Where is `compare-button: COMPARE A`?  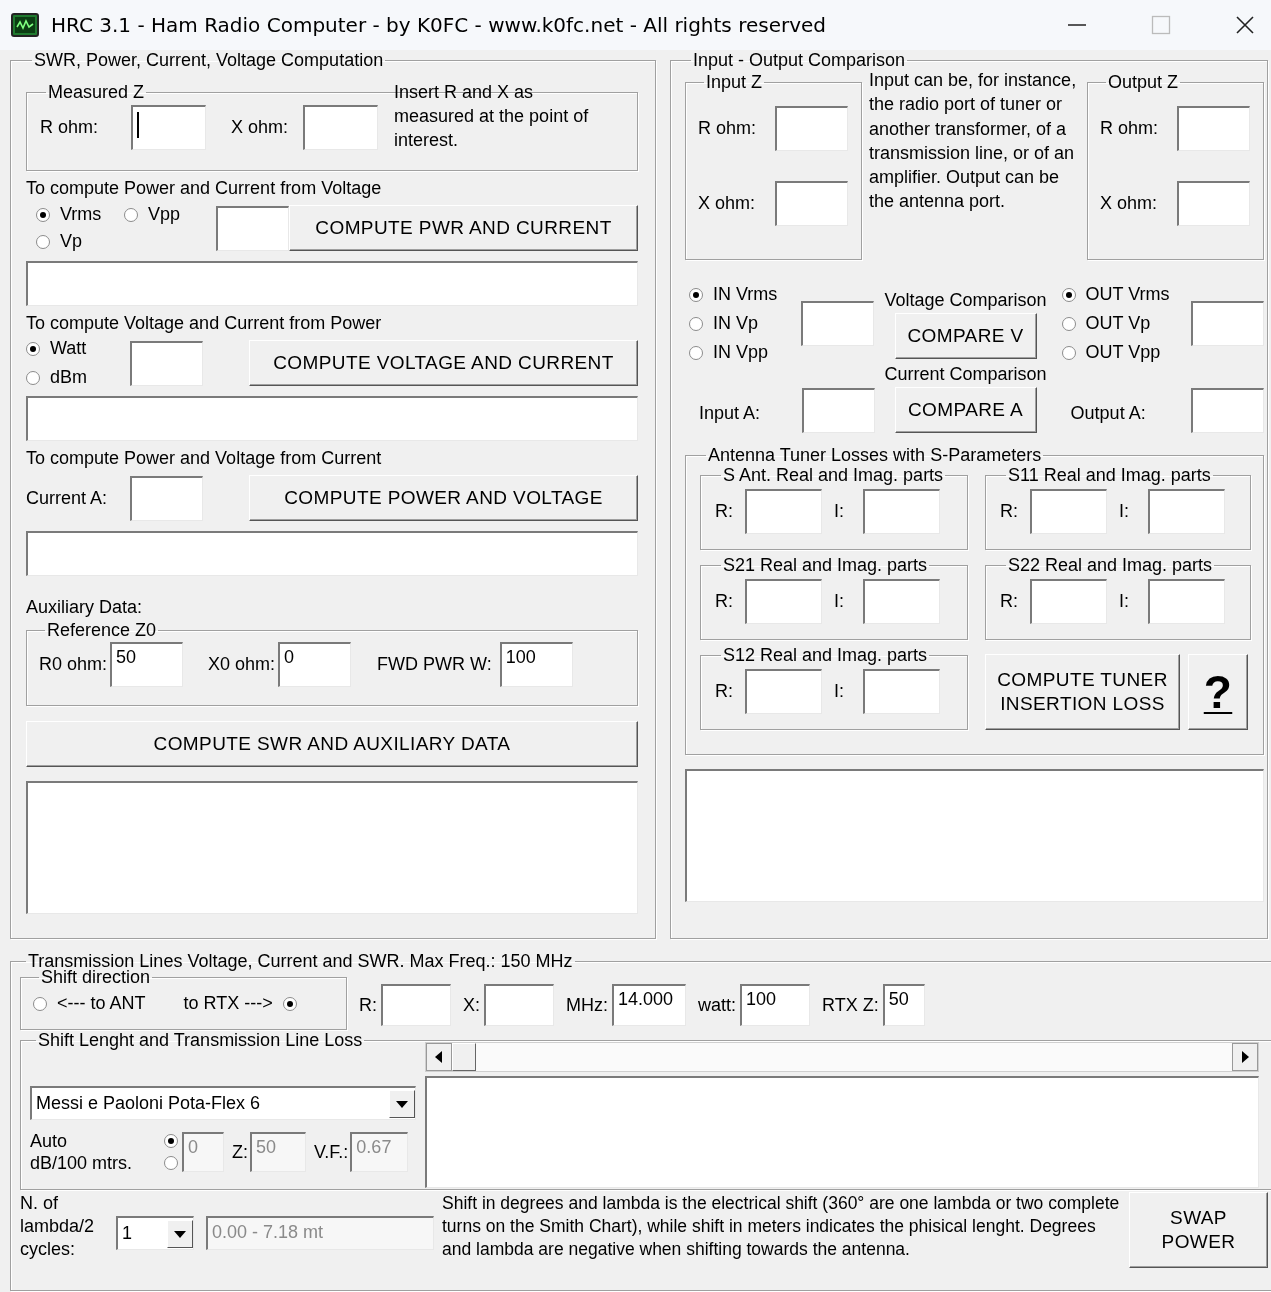
compare-button: COMPARE A is located at coordinates (965, 410).